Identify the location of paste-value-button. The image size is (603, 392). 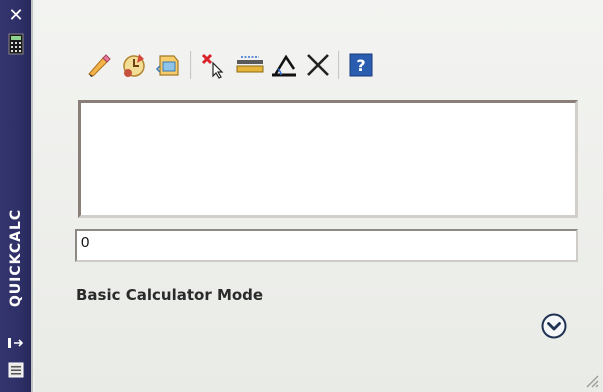
(168, 65).